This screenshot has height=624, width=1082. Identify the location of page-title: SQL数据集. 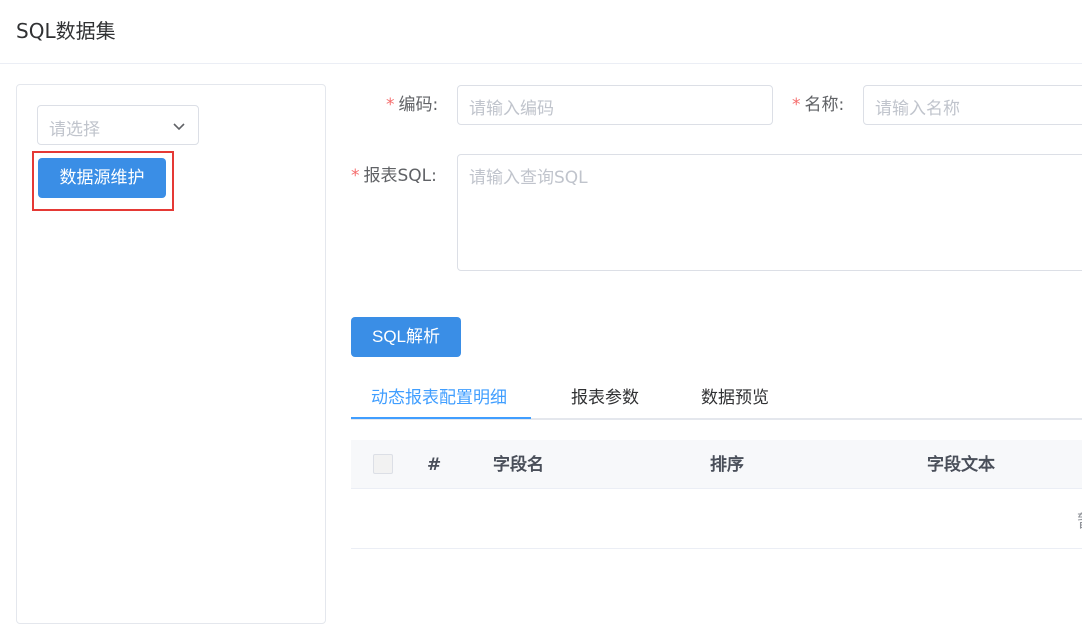
(66, 31).